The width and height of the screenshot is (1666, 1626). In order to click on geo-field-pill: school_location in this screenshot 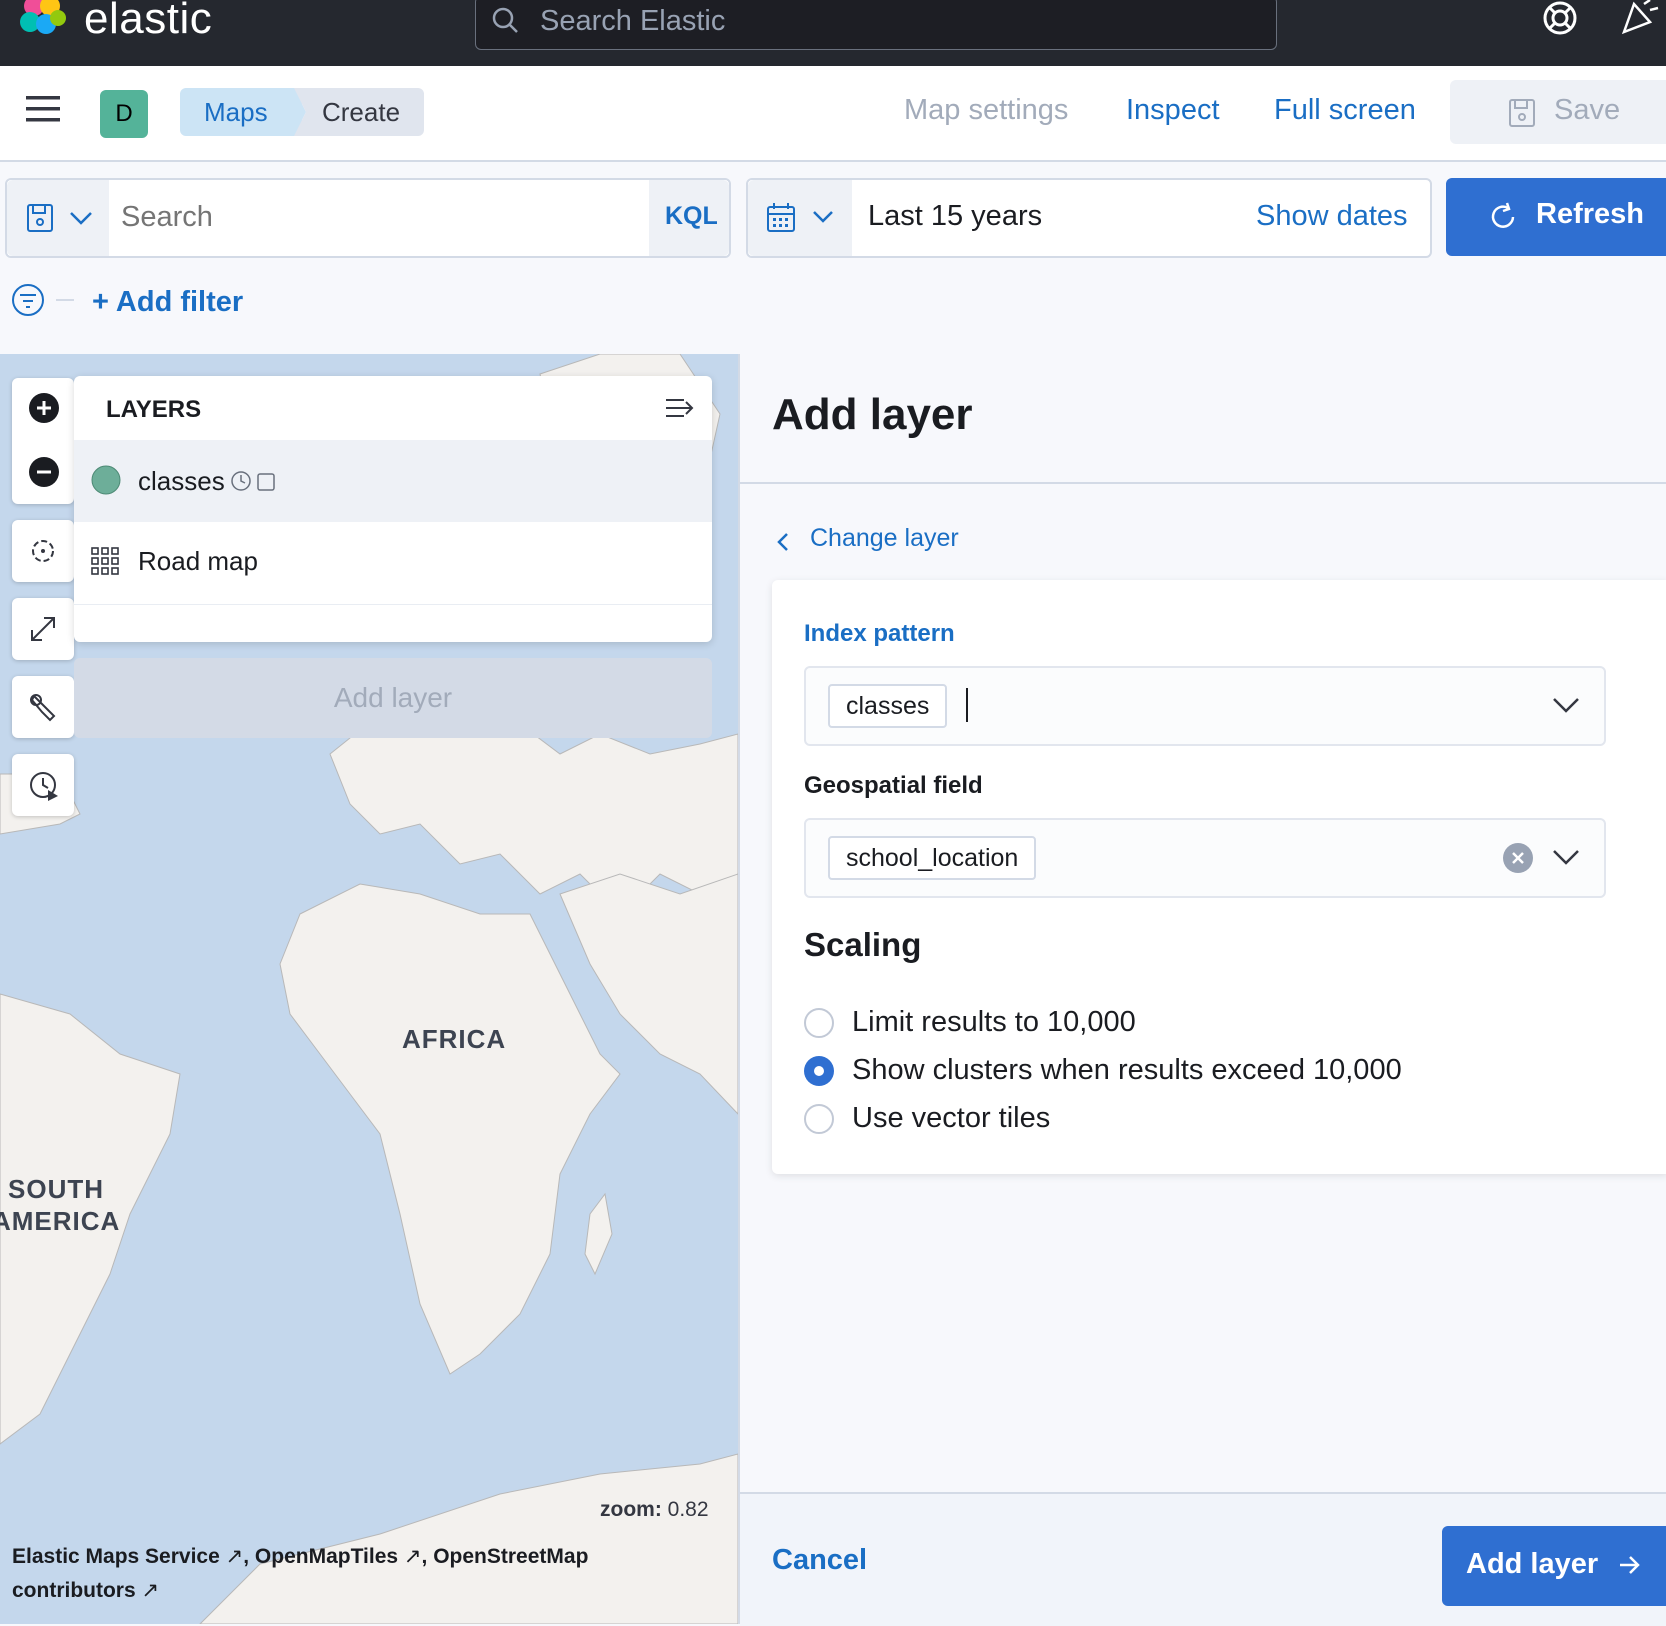, I will do `click(932, 858)`.